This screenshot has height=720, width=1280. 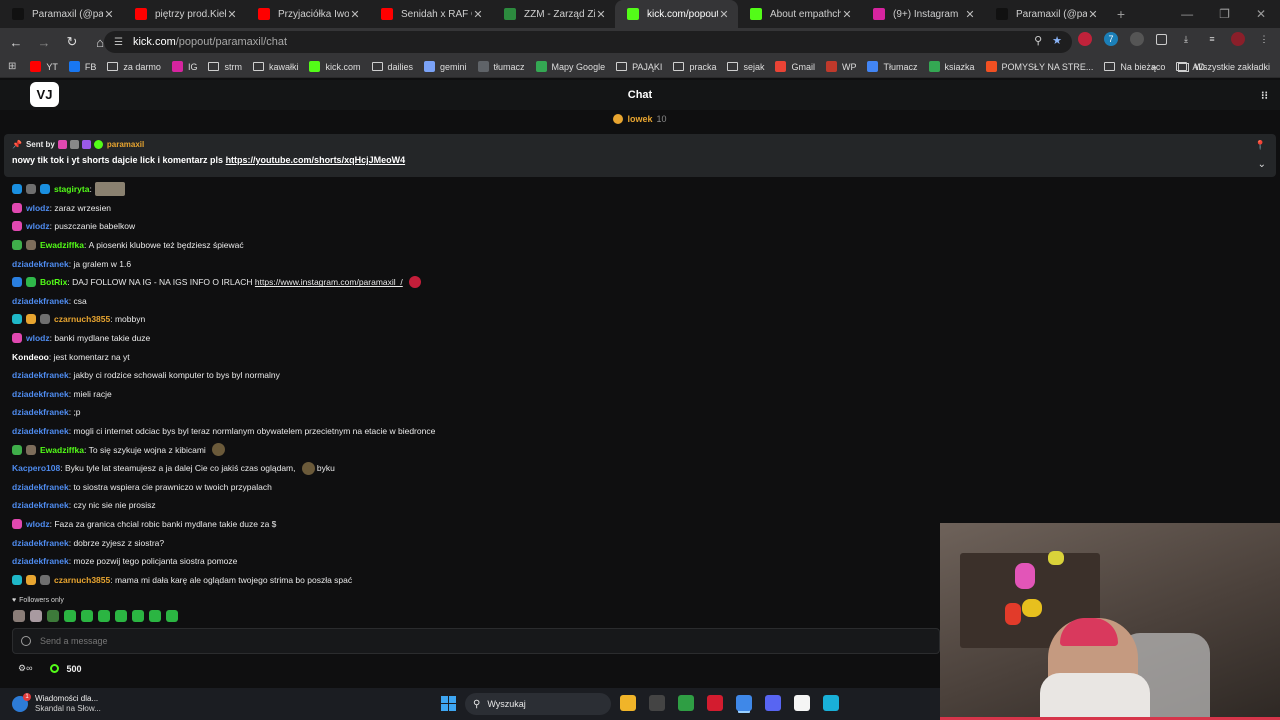 I want to click on minimize-icon: —, so click(x=1187, y=14).